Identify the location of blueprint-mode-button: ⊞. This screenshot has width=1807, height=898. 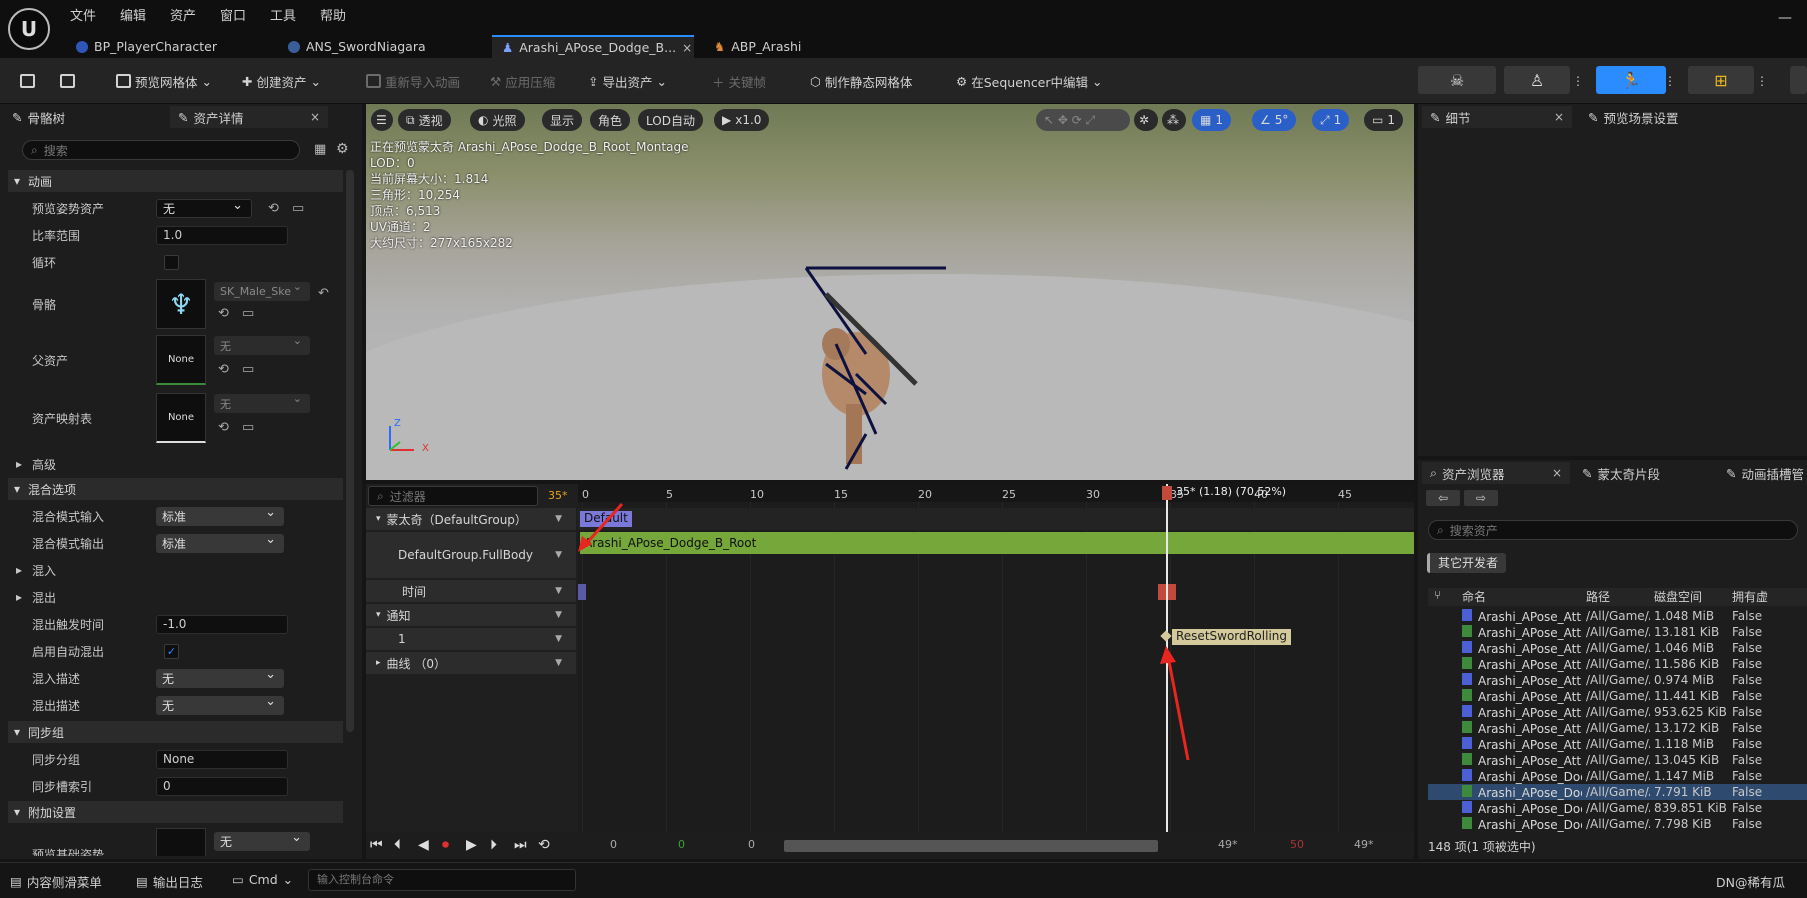
(1721, 80).